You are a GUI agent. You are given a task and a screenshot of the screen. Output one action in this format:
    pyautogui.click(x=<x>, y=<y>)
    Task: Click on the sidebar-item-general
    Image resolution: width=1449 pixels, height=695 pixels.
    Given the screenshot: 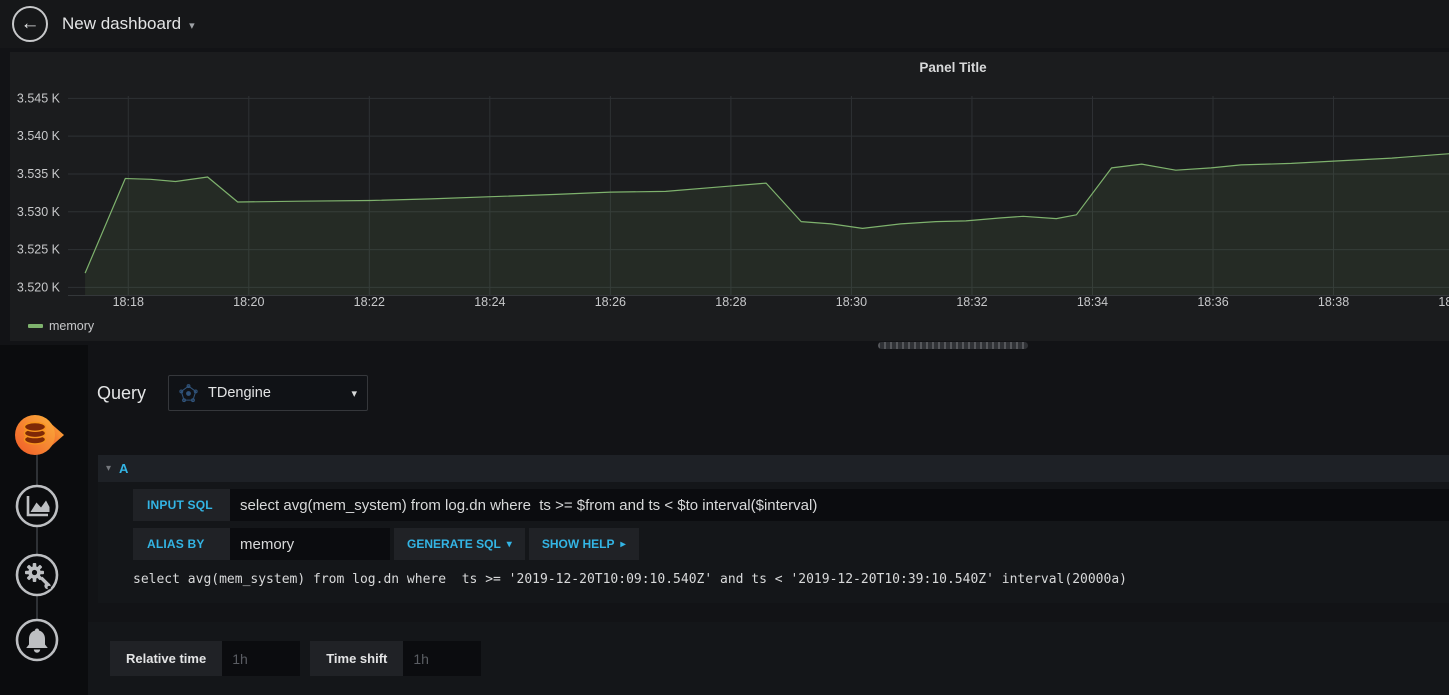 What is the action you would take?
    pyautogui.click(x=40, y=575)
    